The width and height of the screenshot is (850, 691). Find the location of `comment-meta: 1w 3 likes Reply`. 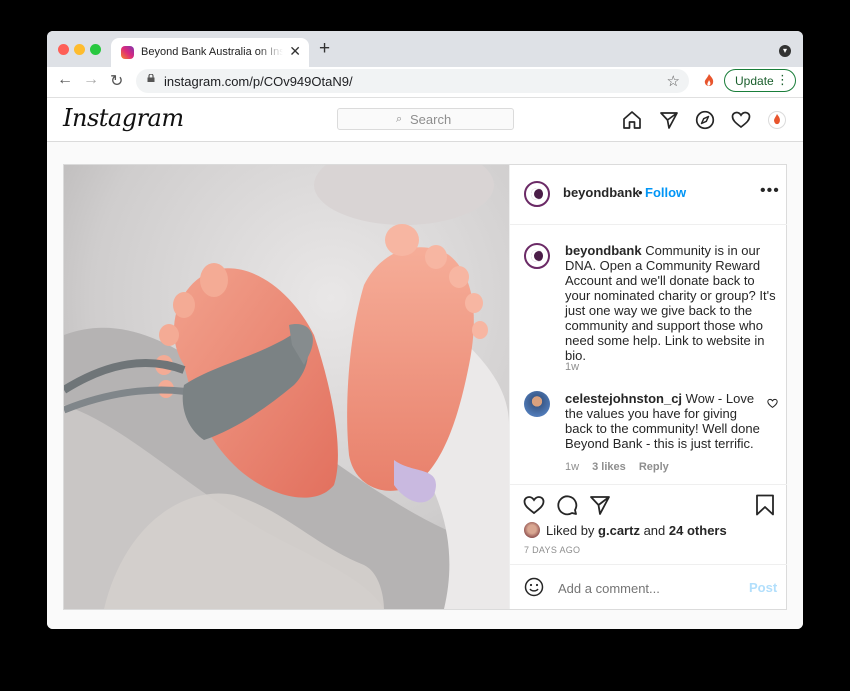

comment-meta: 1w 3 likes Reply is located at coordinates (622, 467).